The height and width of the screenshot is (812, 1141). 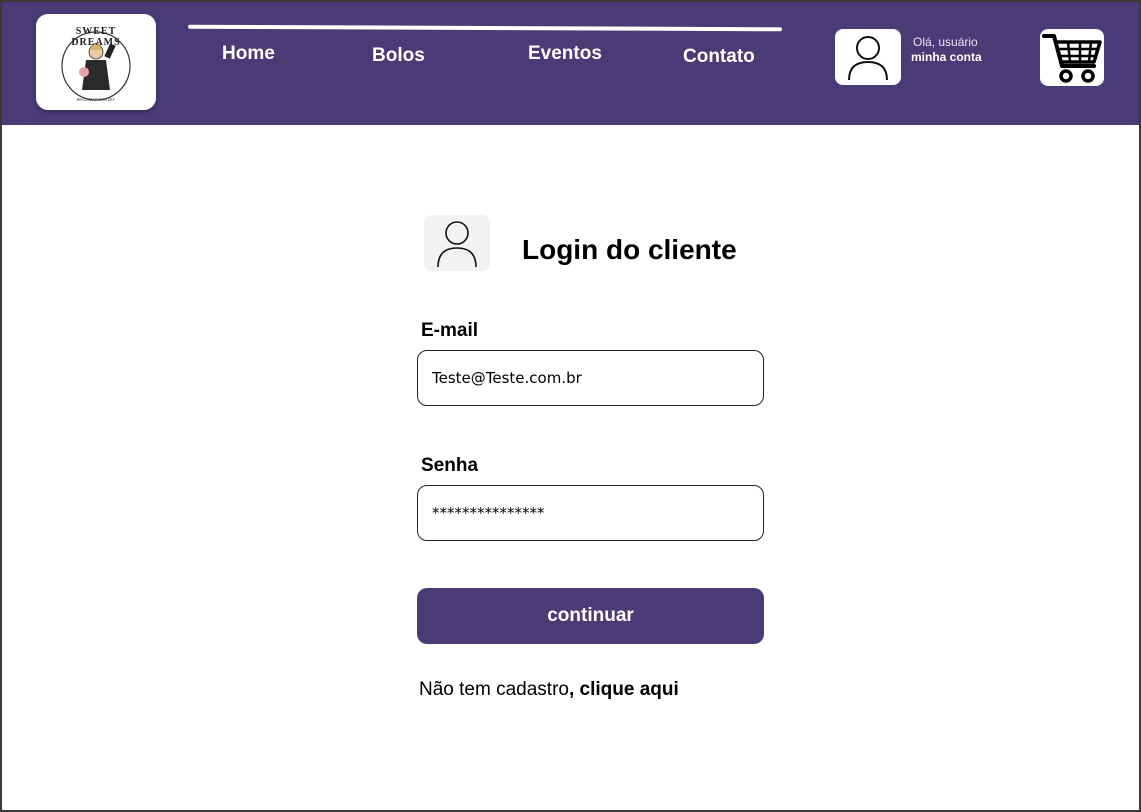 What do you see at coordinates (946, 57) in the screenshot?
I see `my-account-link: minha conta` at bounding box center [946, 57].